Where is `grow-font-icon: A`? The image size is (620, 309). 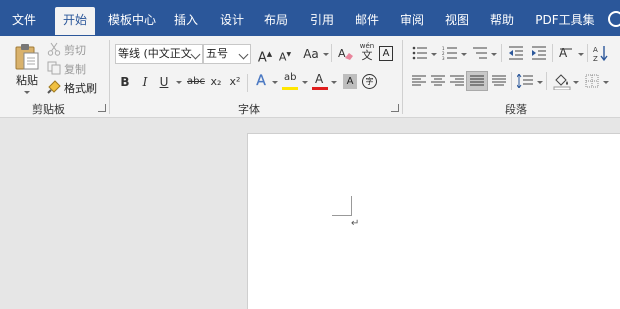
grow-font-icon: A is located at coordinates (262, 58).